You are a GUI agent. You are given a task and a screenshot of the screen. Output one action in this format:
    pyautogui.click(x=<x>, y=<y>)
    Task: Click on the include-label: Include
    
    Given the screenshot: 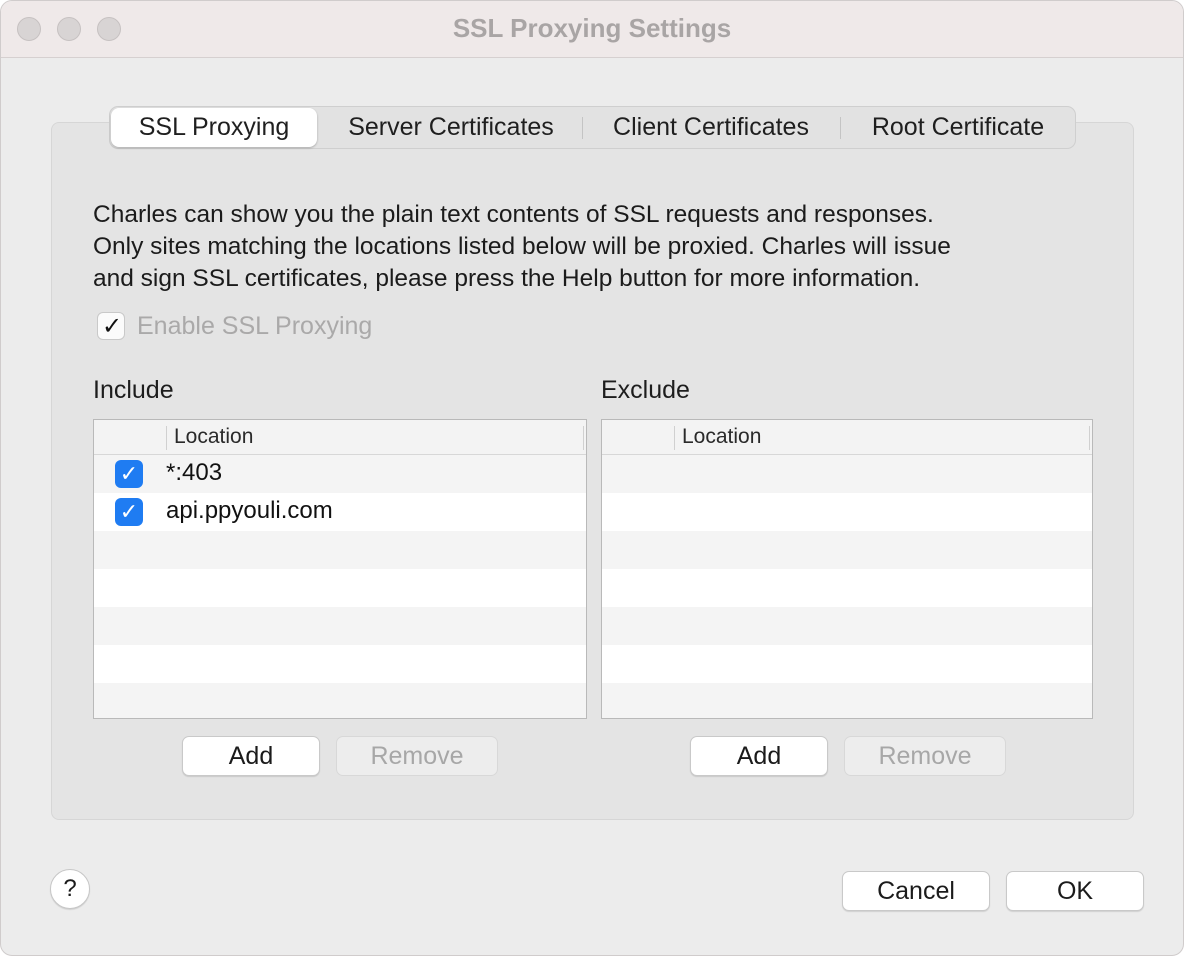 What is the action you would take?
    pyautogui.click(x=133, y=390)
    